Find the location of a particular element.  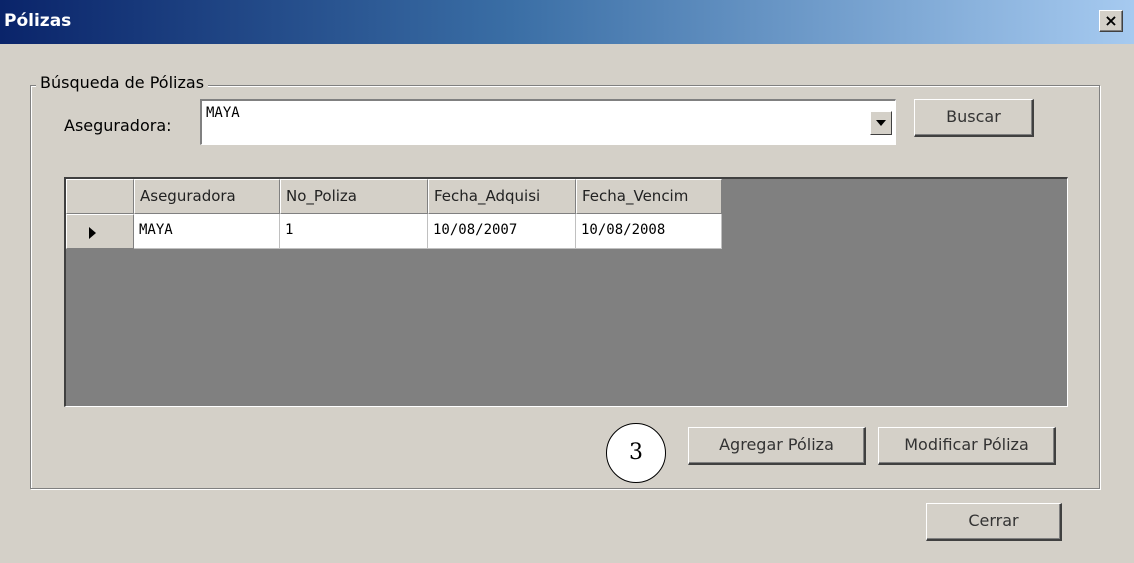

search-group-legend: Búsqueda de Pólizas is located at coordinates (122, 82).